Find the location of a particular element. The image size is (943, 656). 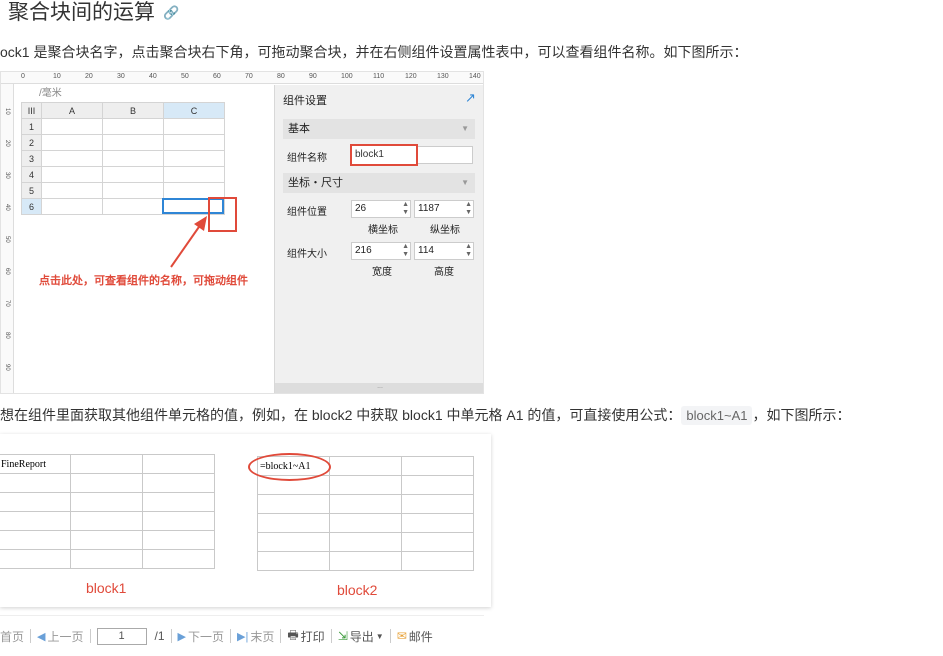

grid-cell: FineReport is located at coordinates (35, 464).